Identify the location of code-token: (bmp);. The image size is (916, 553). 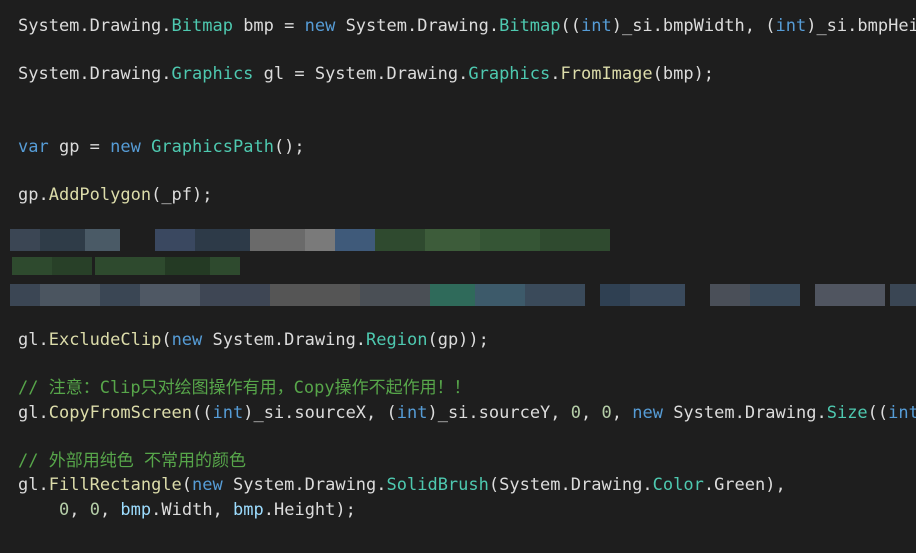
(683, 74).